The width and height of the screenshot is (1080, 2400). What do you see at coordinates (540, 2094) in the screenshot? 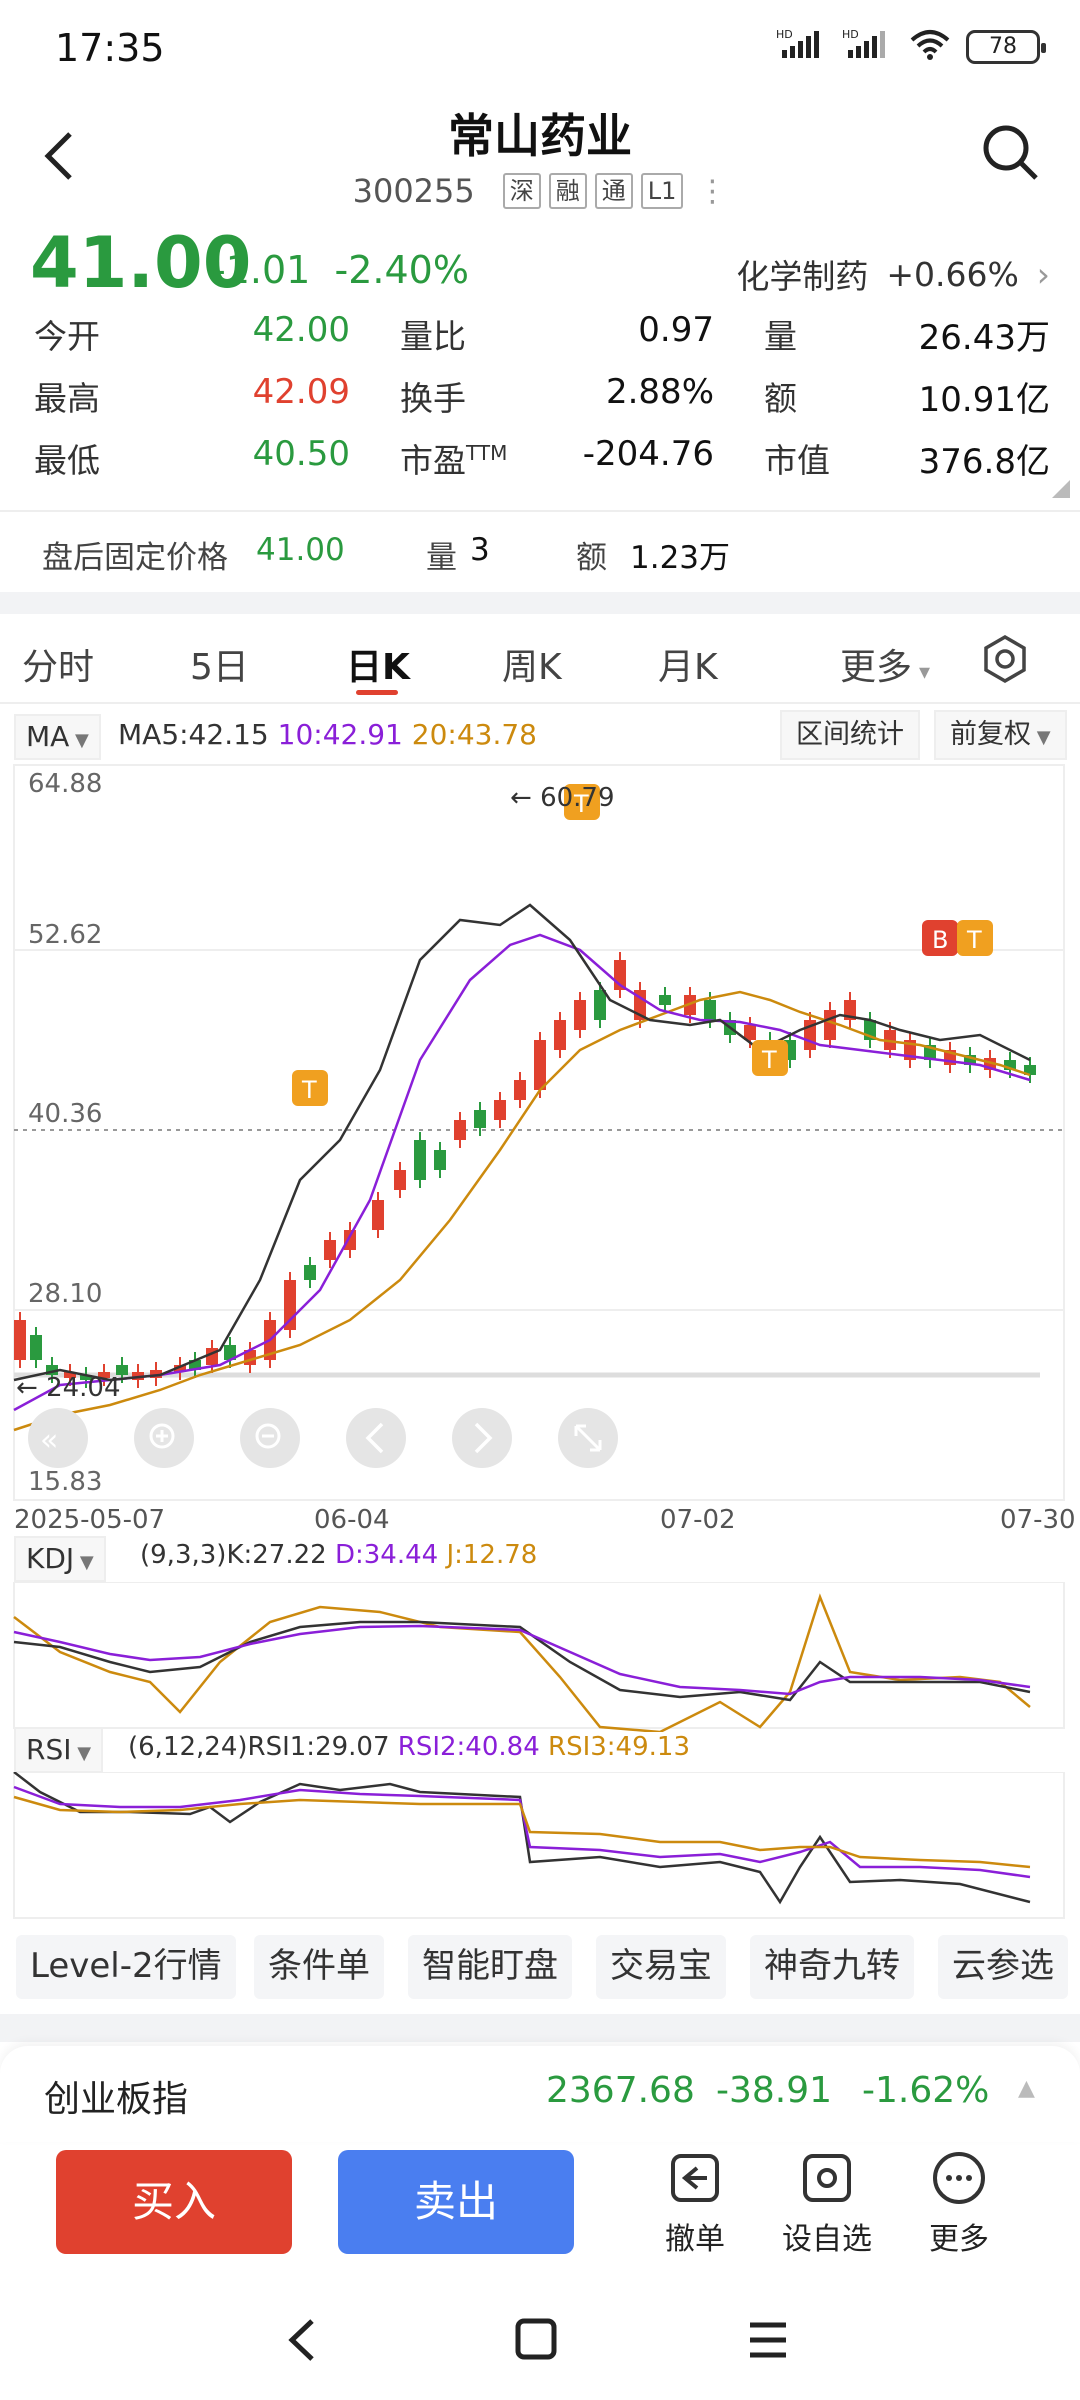
I see `index-bar: 创业板指 2367.68 -38.91 -1.62% ▲` at bounding box center [540, 2094].